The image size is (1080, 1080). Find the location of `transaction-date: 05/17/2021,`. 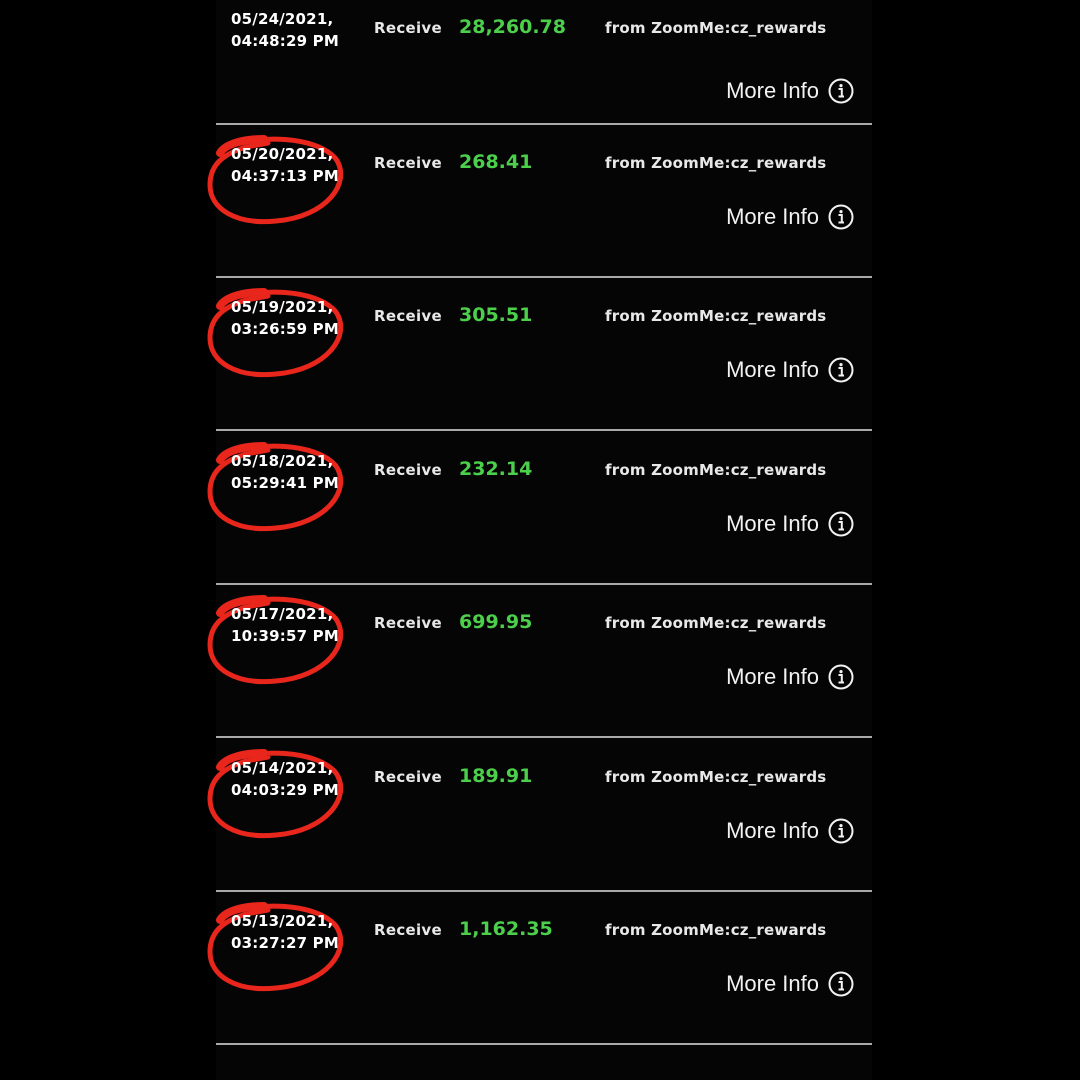

transaction-date: 05/17/2021, is located at coordinates (282, 614).